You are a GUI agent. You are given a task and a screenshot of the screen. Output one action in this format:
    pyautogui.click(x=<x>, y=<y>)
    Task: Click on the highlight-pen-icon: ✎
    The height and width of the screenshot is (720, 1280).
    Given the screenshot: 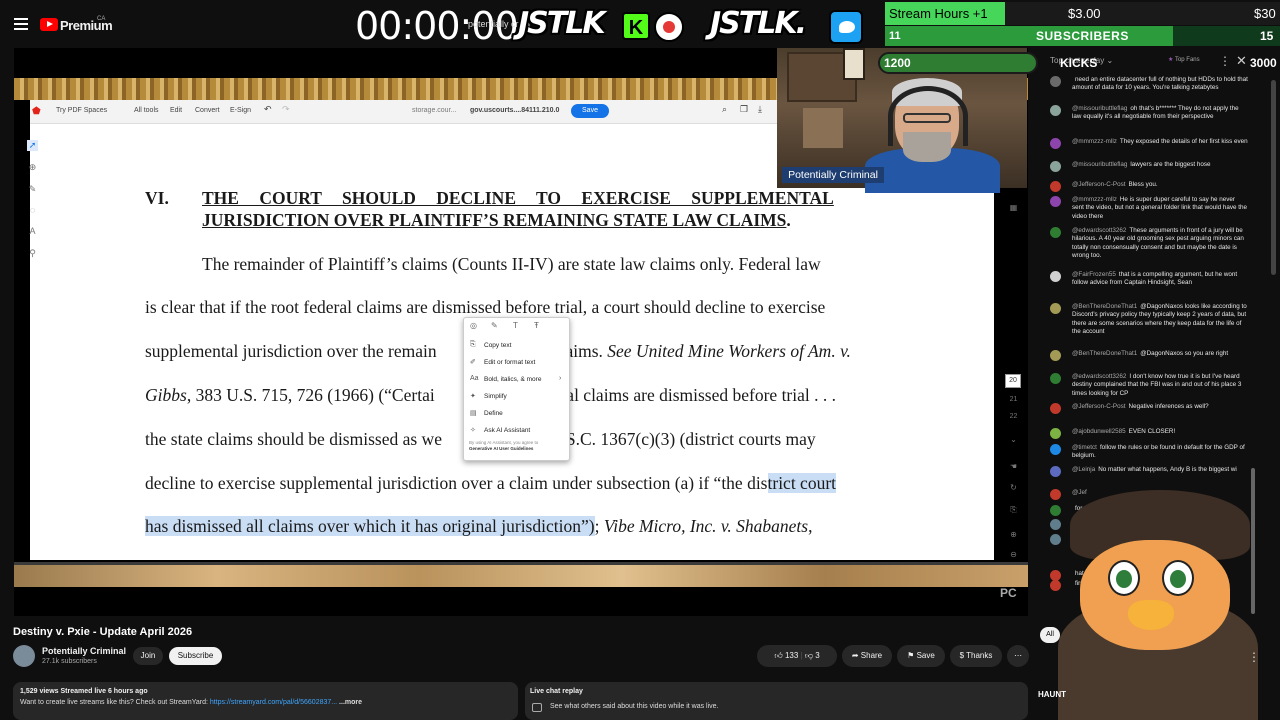 What is the action you would take?
    pyautogui.click(x=494, y=325)
    